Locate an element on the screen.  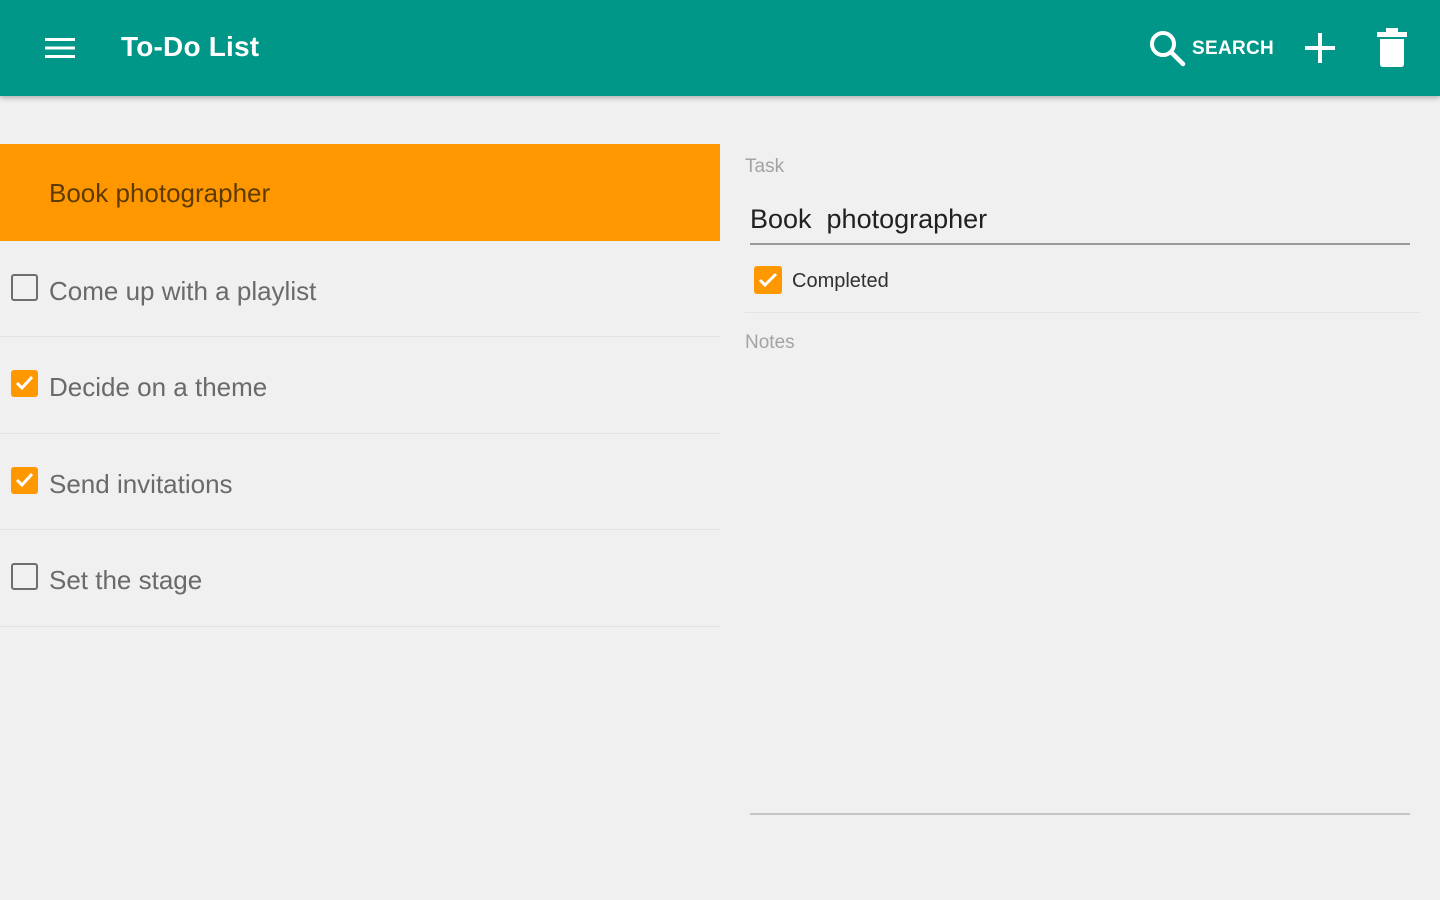
task-label: Come up with a playlist is located at coordinates (183, 290).